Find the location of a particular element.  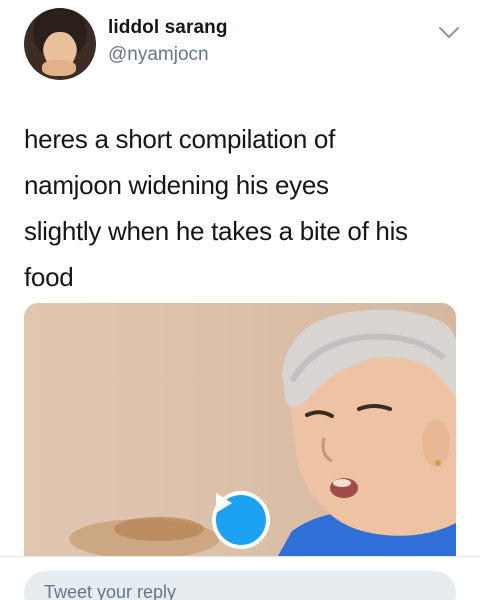

reply-bar: Tweet your reply is located at coordinates (240, 578).